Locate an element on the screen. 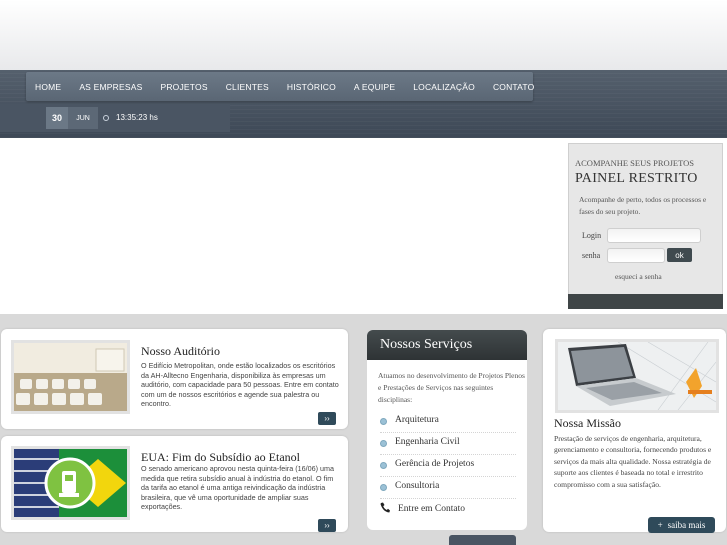  nav-clientes: CLIENTES is located at coordinates (247, 87).